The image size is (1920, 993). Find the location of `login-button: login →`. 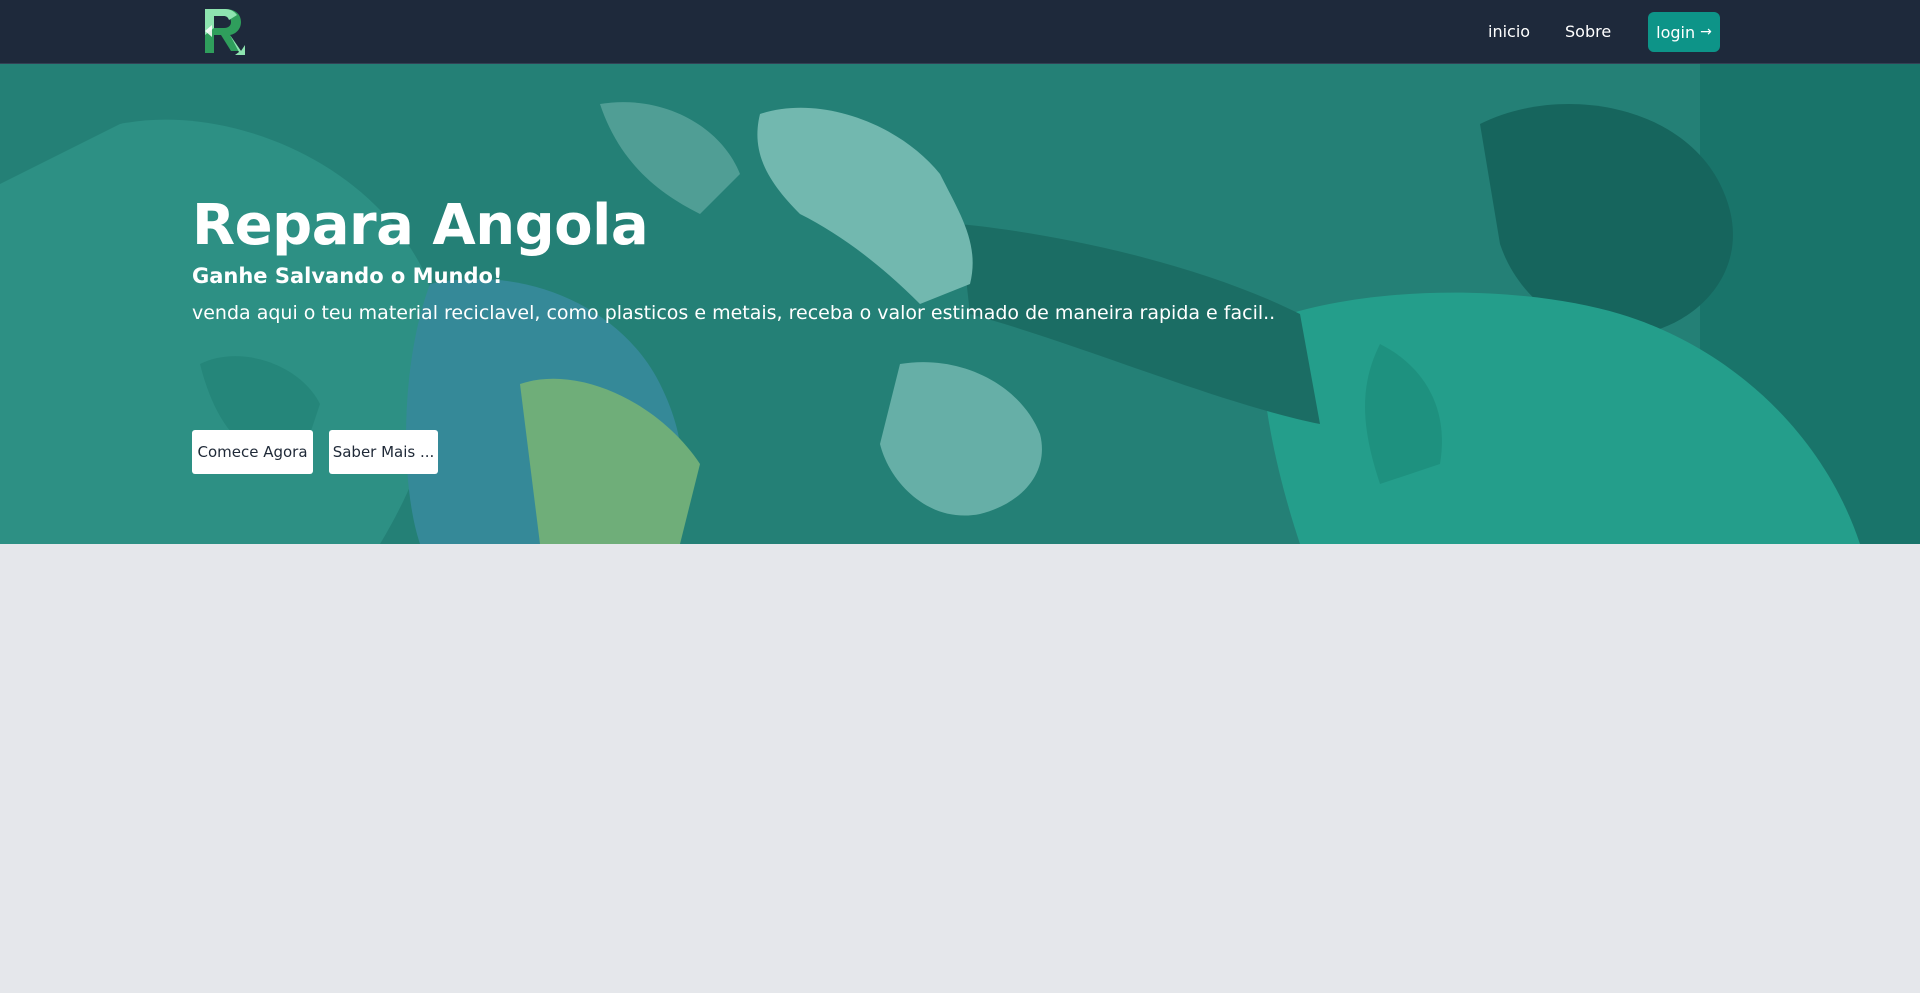

login-button: login → is located at coordinates (1684, 32).